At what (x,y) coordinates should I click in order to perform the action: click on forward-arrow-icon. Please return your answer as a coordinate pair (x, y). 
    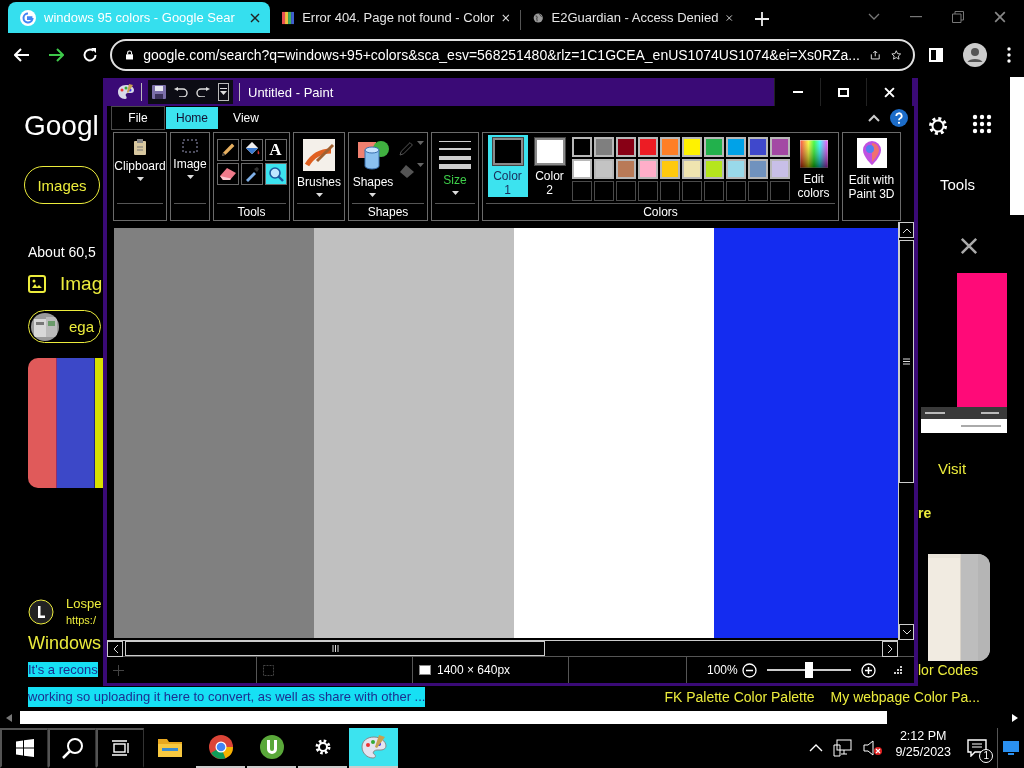
    Looking at the image, I should click on (56, 55).